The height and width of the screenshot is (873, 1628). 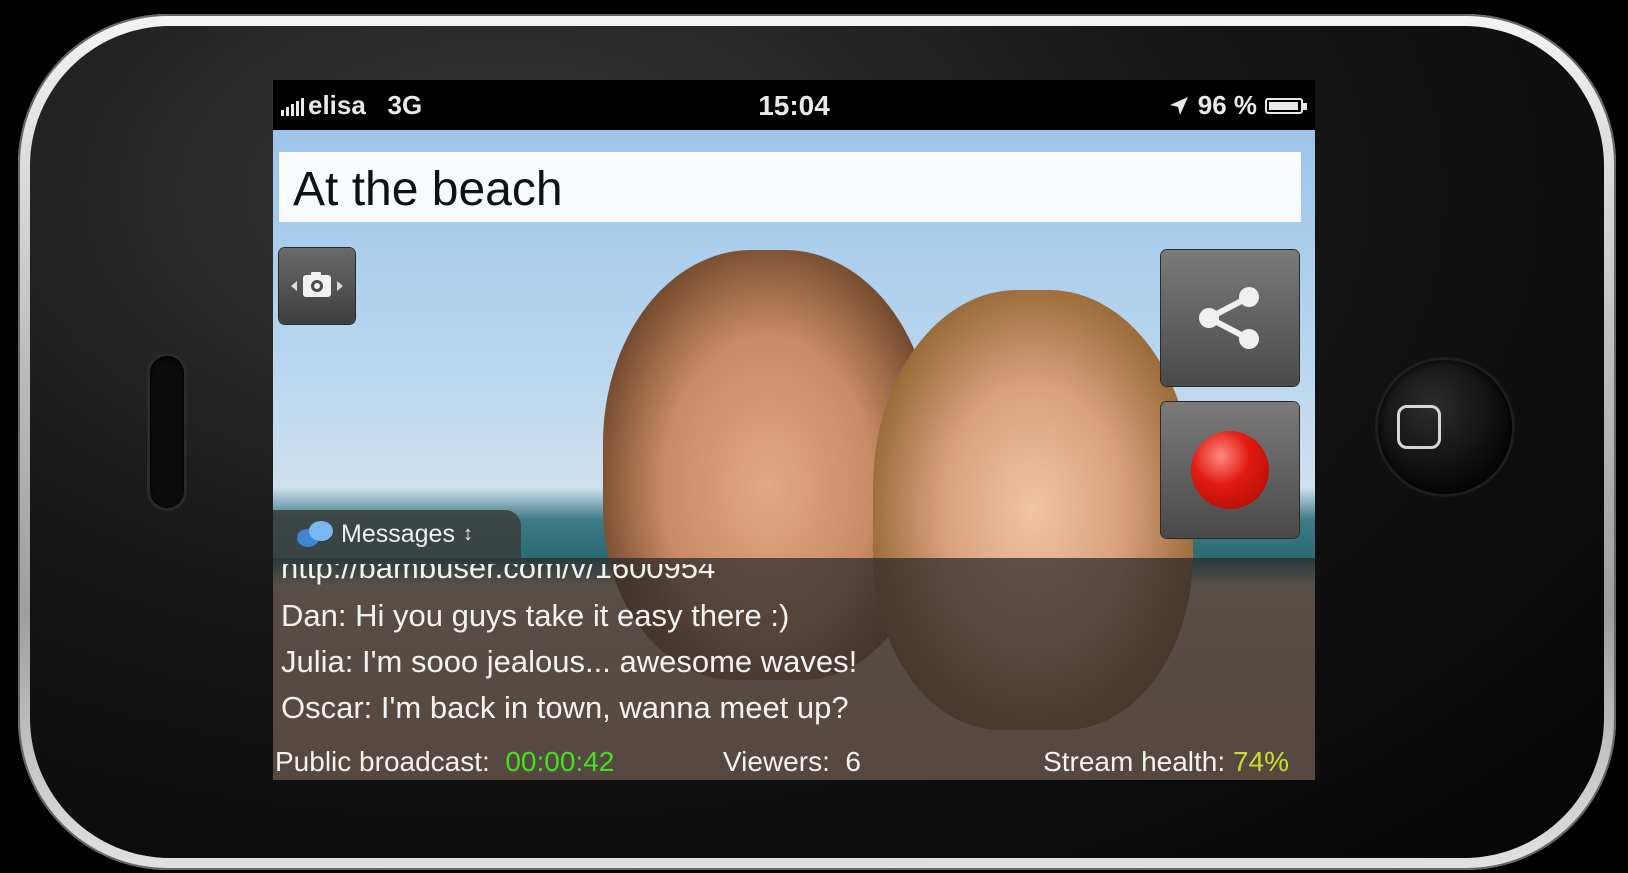 I want to click on viewers-status: Viewers: 6, so click(x=792, y=762).